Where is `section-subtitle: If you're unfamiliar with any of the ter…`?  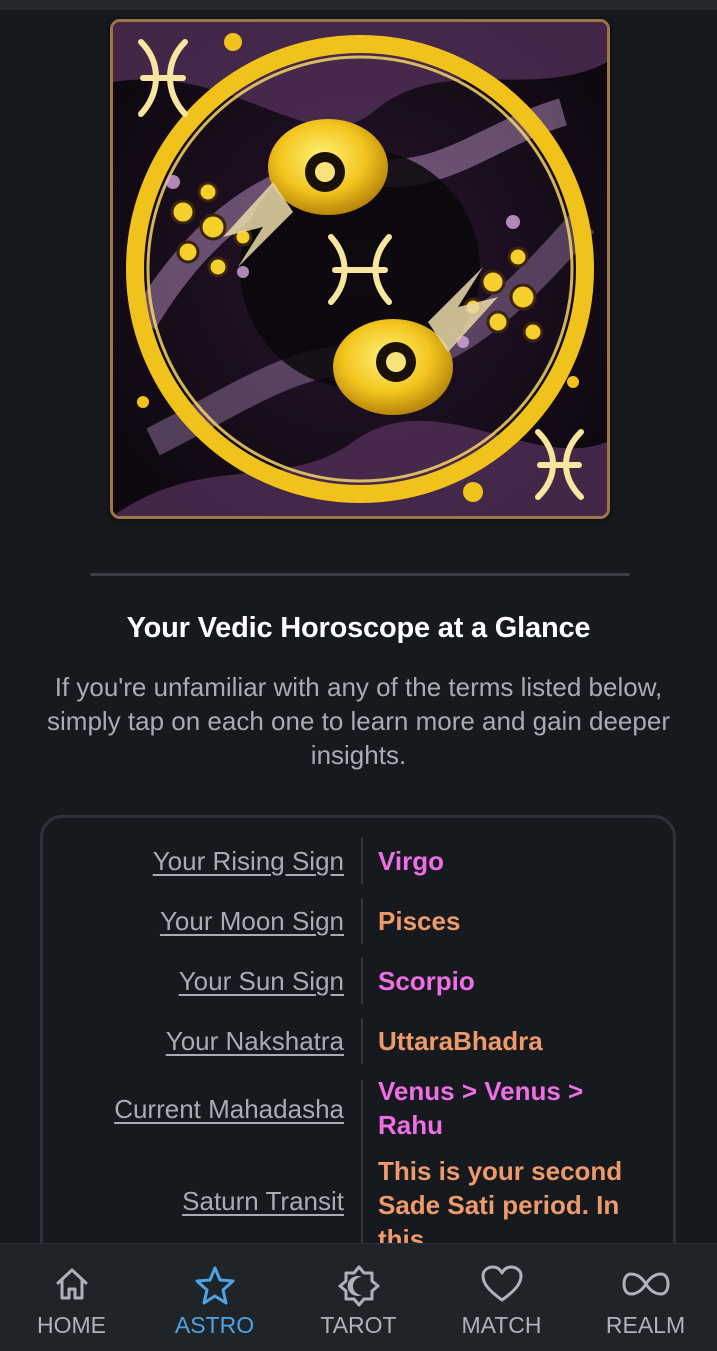 section-subtitle: If you're unfamiliar with any of the ter… is located at coordinates (358, 721).